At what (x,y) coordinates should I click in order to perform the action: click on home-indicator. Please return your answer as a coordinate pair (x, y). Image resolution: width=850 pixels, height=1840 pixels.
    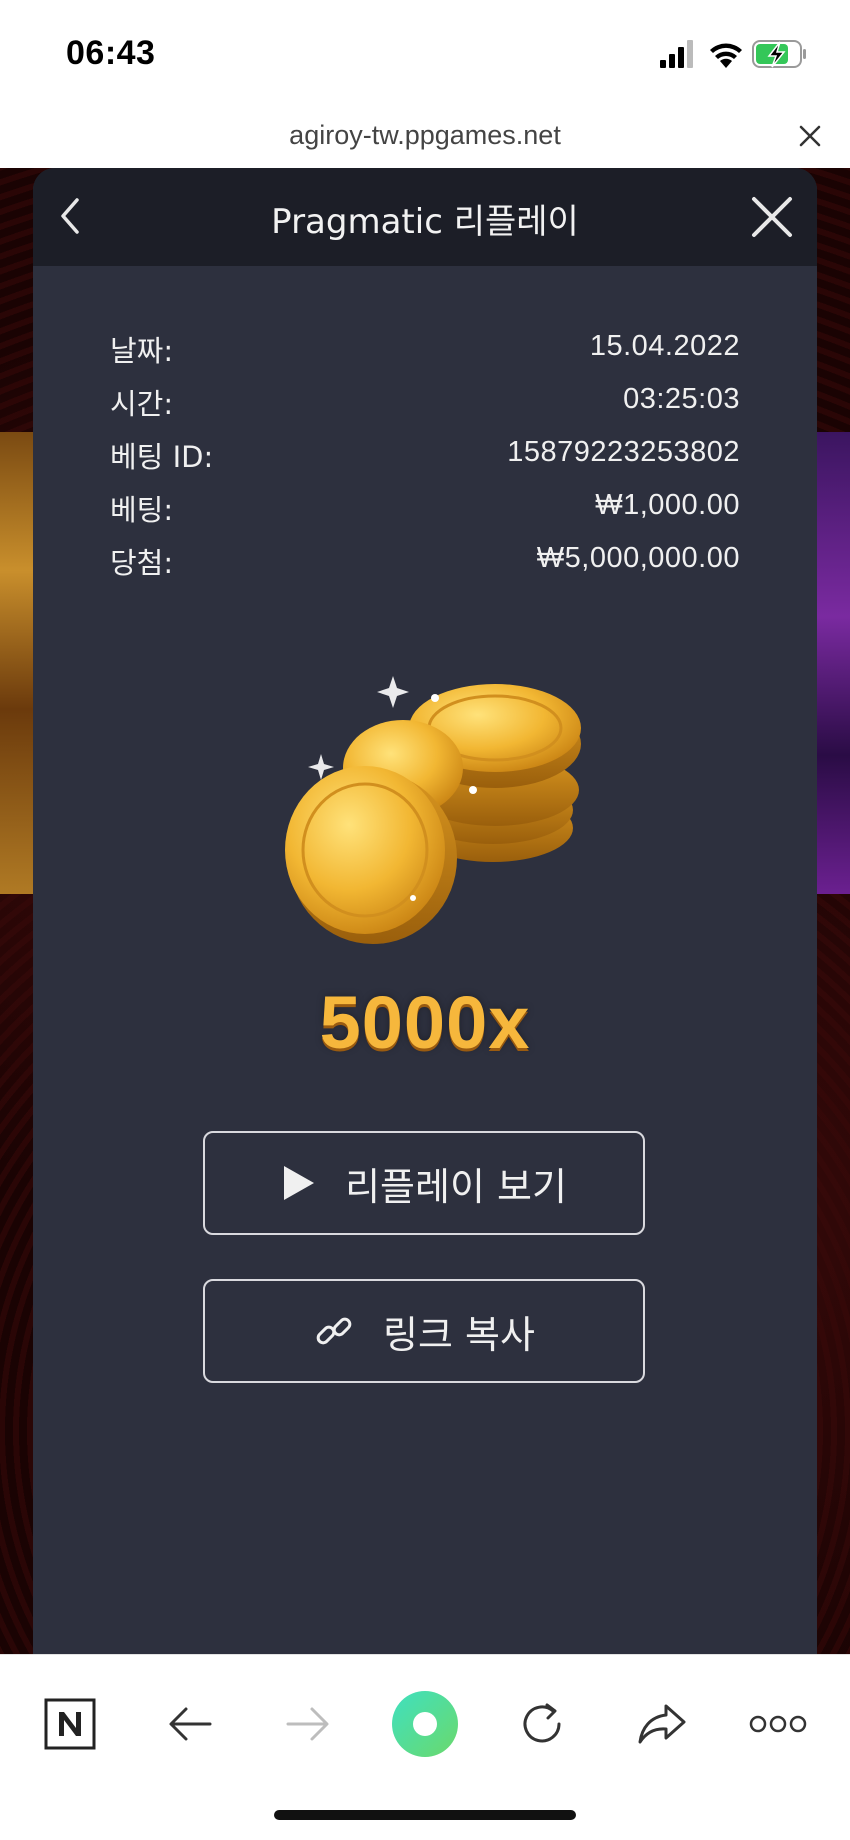
    Looking at the image, I should click on (425, 1815).